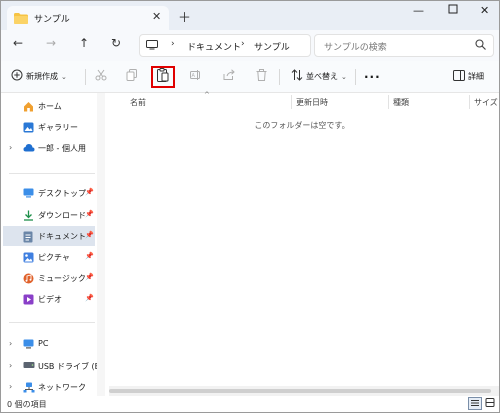  What do you see at coordinates (29, 389) in the screenshot?
I see `network-icon` at bounding box center [29, 389].